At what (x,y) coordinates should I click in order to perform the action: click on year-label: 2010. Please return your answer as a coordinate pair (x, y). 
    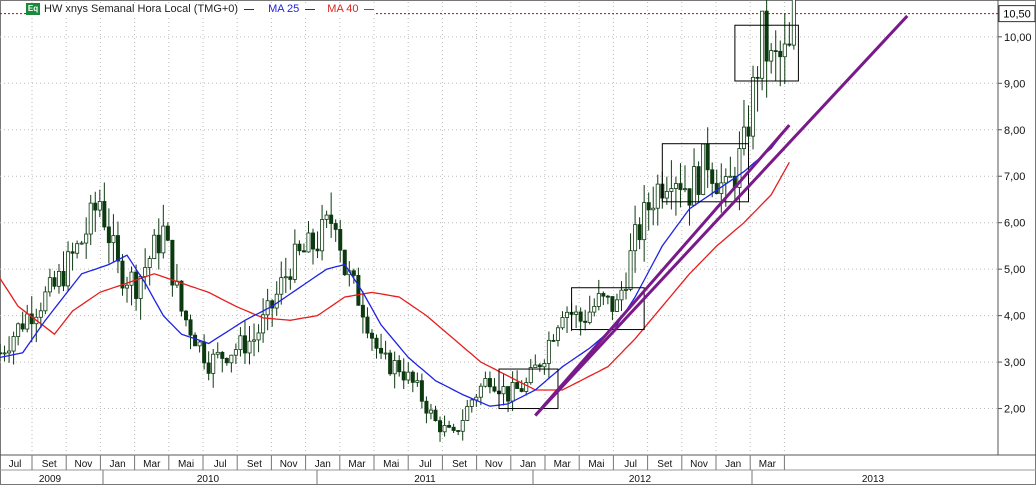
    Looking at the image, I should click on (208, 479).